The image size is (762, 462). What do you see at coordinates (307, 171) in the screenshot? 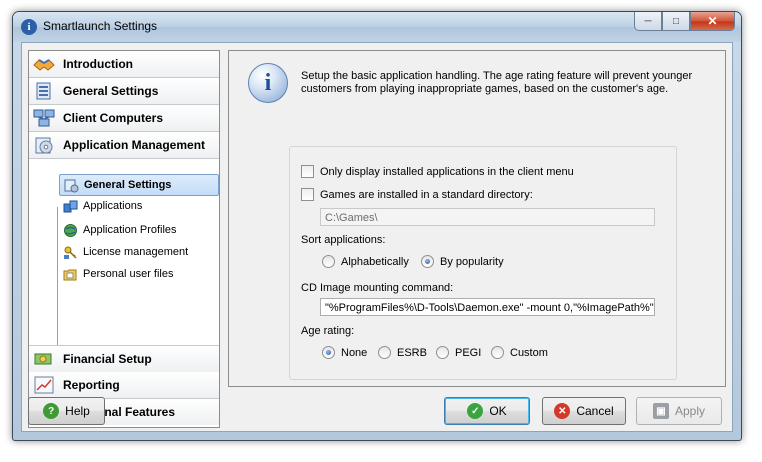
I see `only-installed-checkbox` at bounding box center [307, 171].